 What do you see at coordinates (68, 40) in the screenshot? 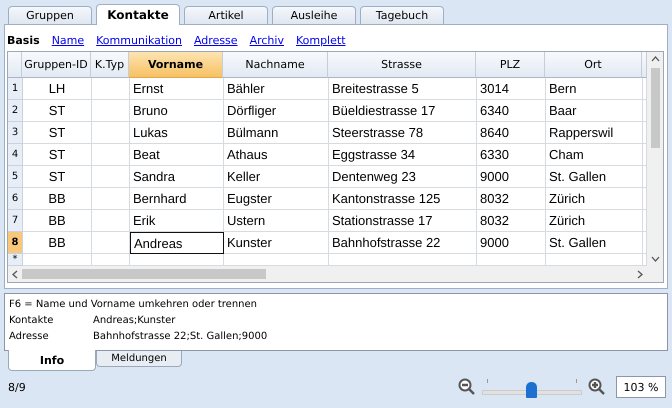
I see `view-link: Name` at bounding box center [68, 40].